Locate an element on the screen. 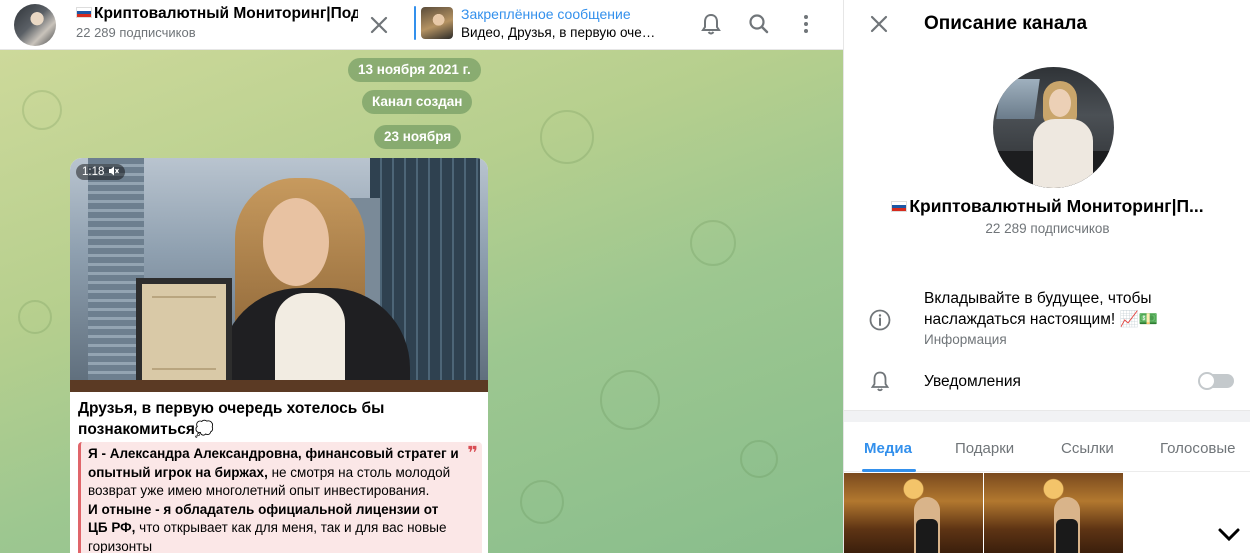  notifications-label: Уведомления is located at coordinates (972, 381).